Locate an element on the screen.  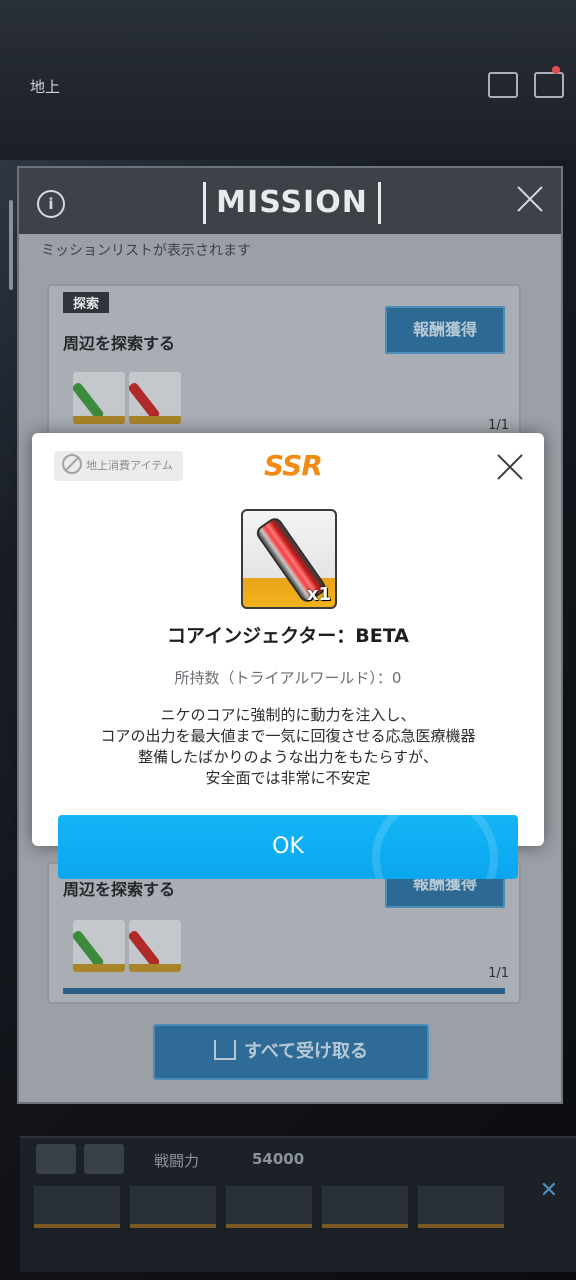
scroll-indicator is located at coordinates (11, 245).